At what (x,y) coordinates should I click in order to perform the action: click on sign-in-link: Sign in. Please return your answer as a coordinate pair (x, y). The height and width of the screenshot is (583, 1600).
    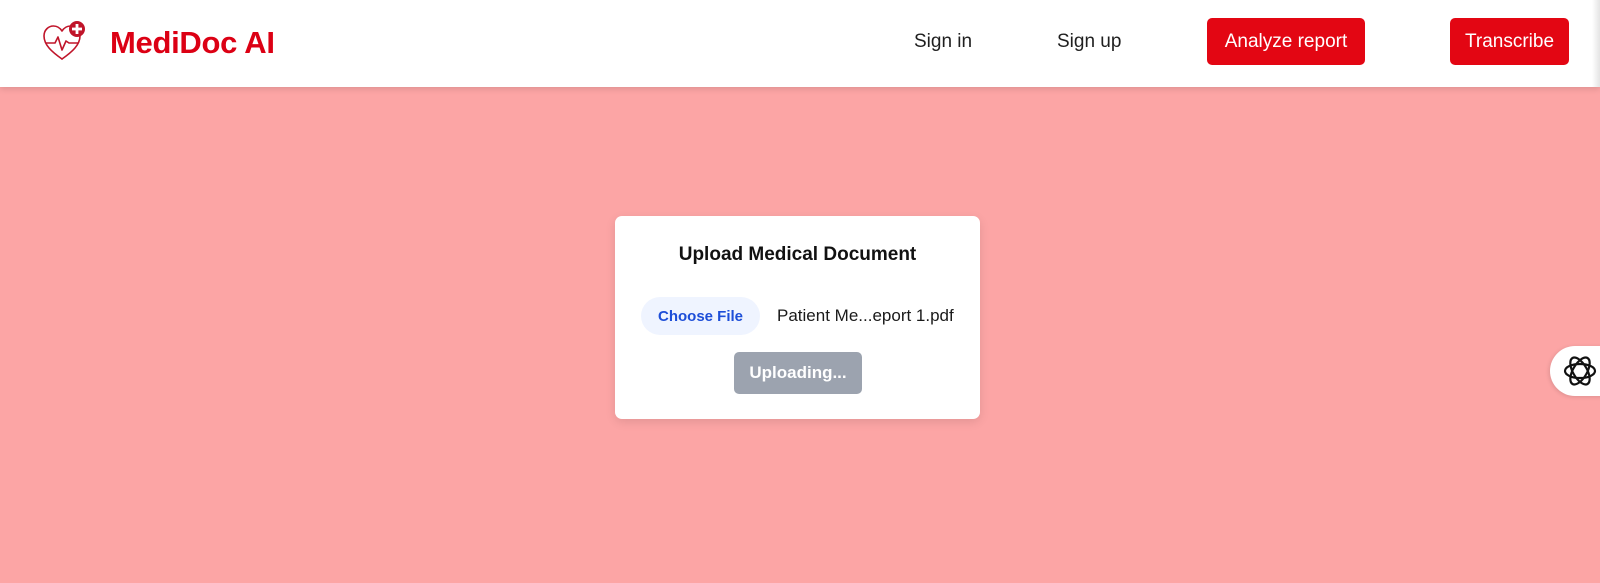
    Looking at the image, I should click on (943, 42).